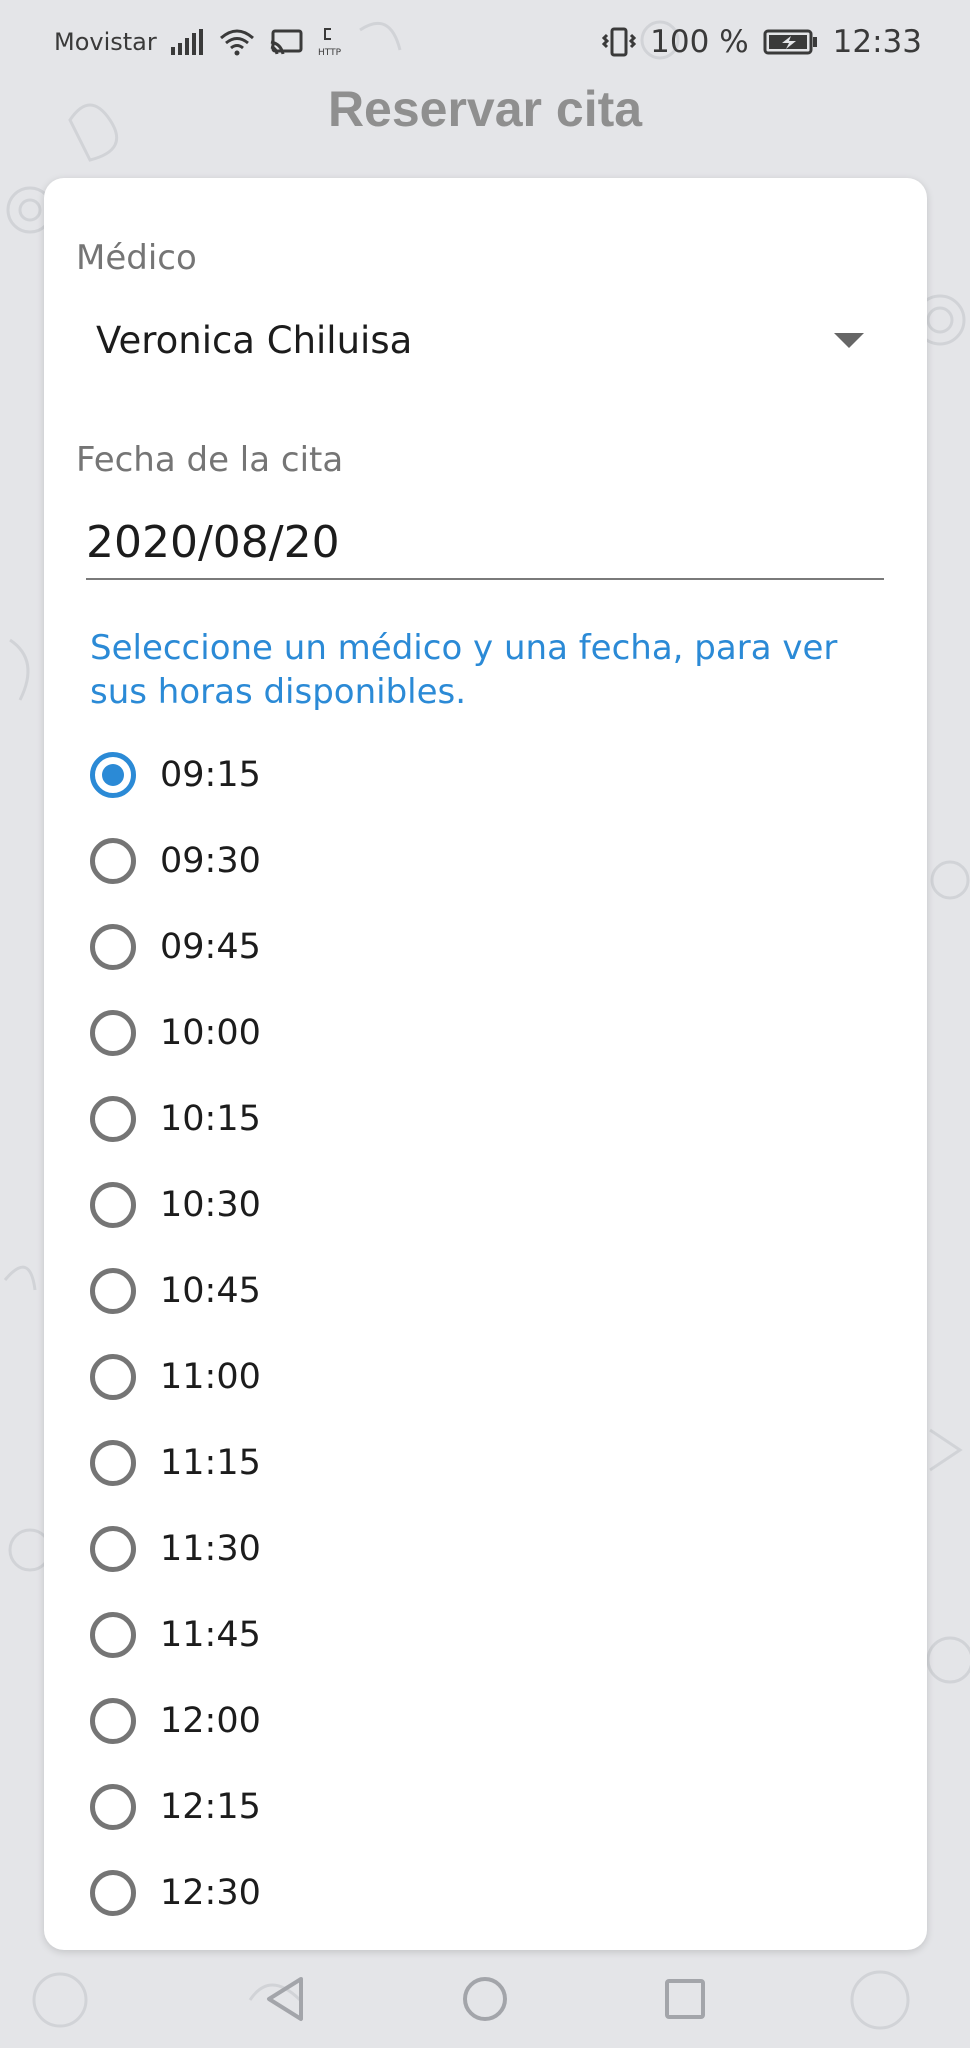 Image resolution: width=970 pixels, height=2048 pixels. Describe the element at coordinates (210, 1635) in the screenshot. I see `time-slot-label: 11:45` at that location.